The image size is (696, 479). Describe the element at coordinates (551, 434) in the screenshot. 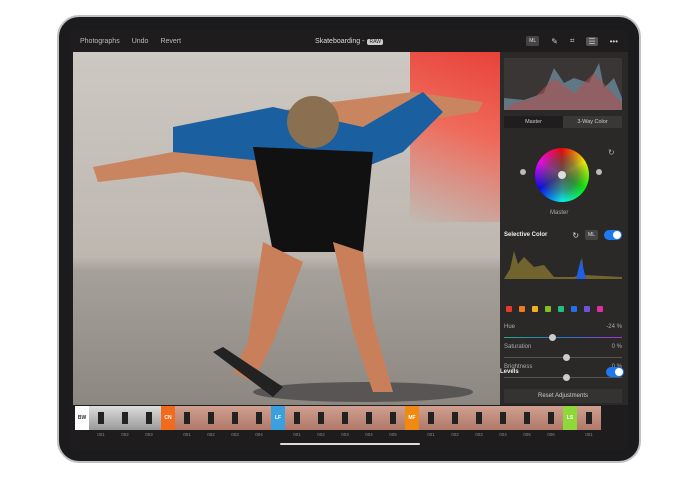

I see `preset-label: 006` at that location.